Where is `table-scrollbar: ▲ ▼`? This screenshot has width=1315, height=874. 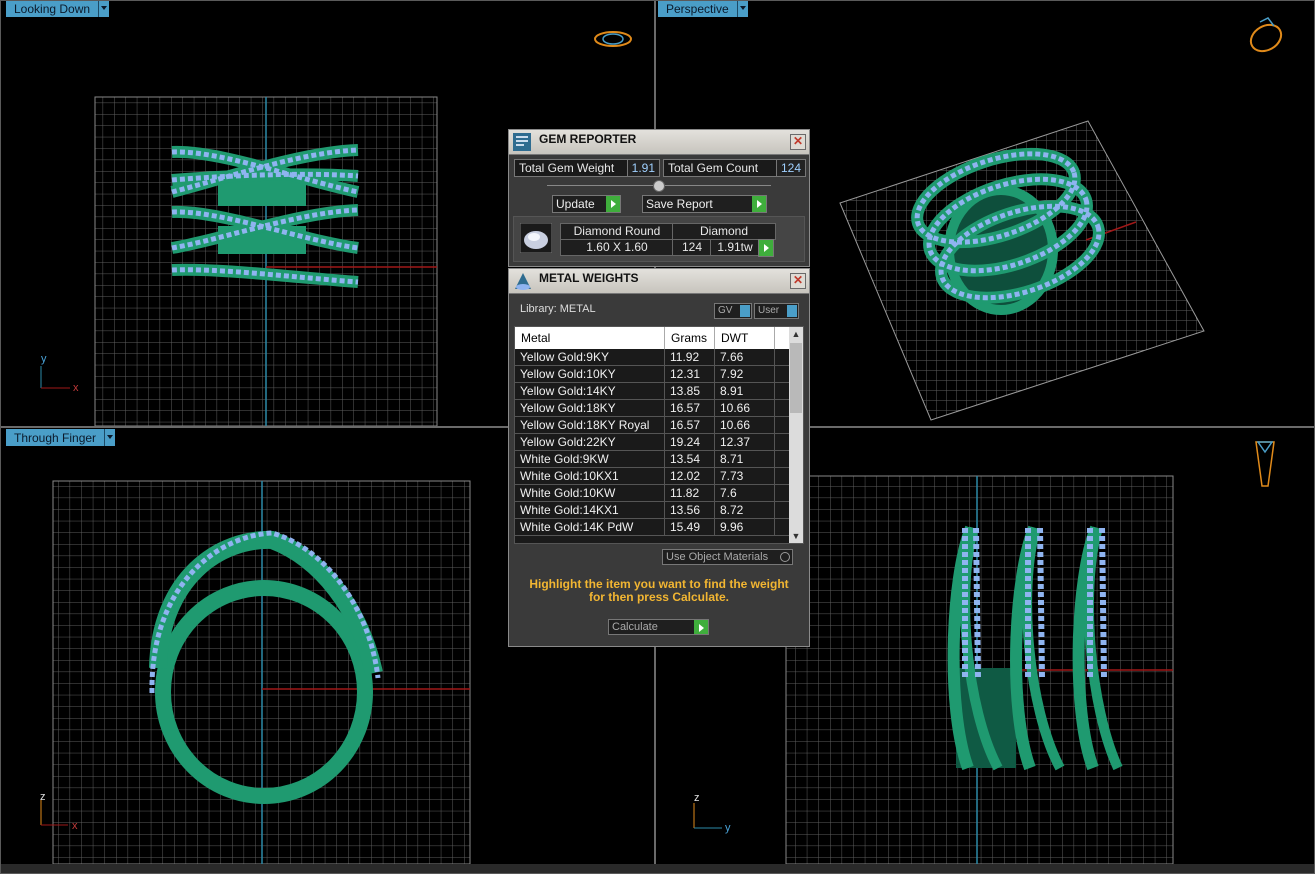
table-scrollbar: ▲ ▼ is located at coordinates (796, 435).